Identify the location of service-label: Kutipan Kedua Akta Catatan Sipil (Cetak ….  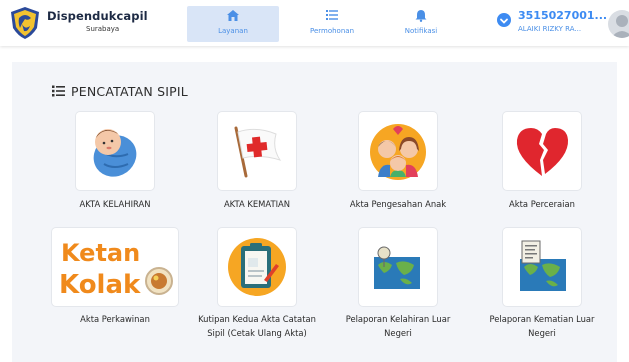
(257, 326).